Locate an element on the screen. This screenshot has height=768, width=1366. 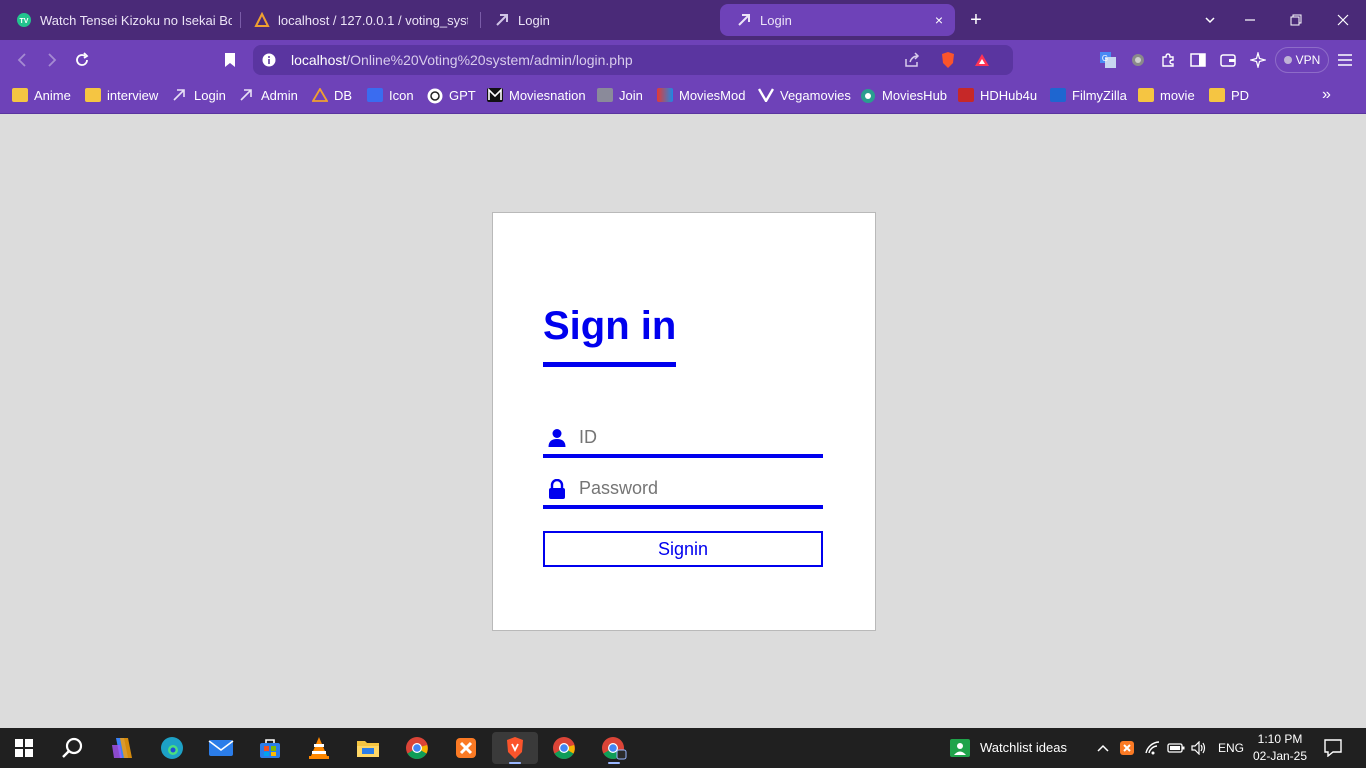
movieshub-icon is located at coordinates (868, 95).